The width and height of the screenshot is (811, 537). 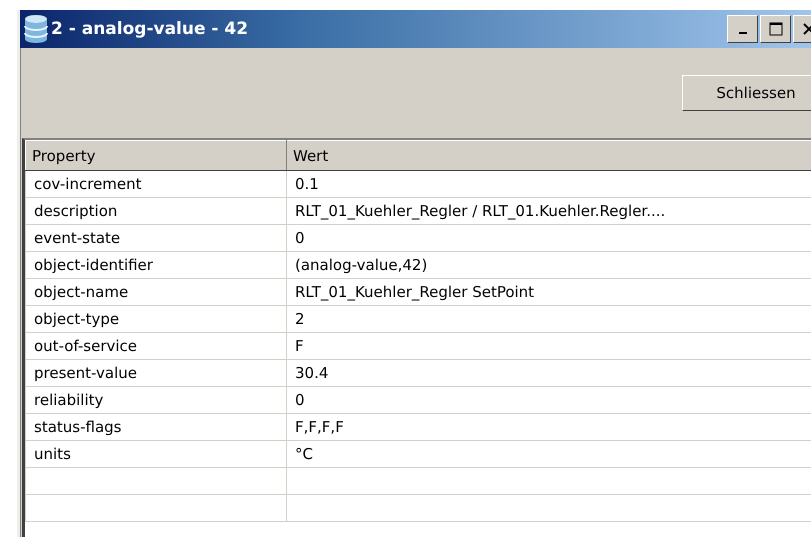 What do you see at coordinates (156, 292) in the screenshot?
I see `table-cell: object-name` at bounding box center [156, 292].